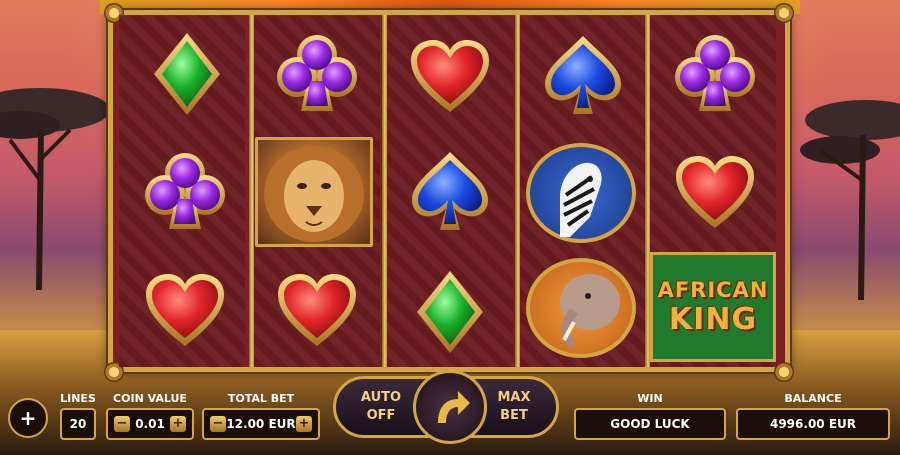 Image resolution: width=900 pixels, height=455 pixels. Describe the element at coordinates (261, 424) in the screenshot. I see `total-bet-text: 12.00 EUR` at that location.